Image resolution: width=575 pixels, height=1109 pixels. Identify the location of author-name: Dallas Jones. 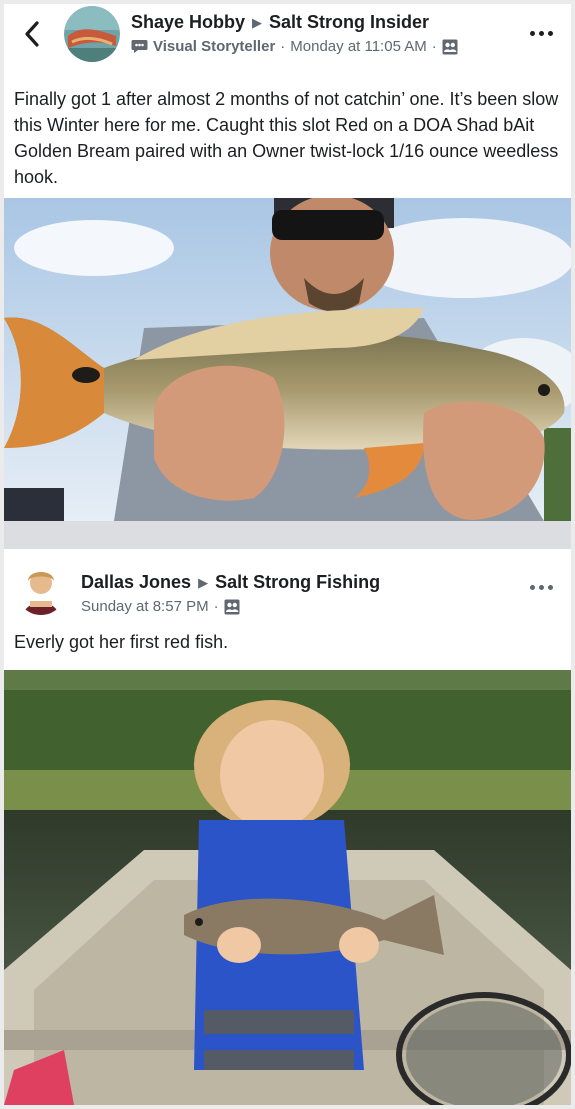
(136, 582).